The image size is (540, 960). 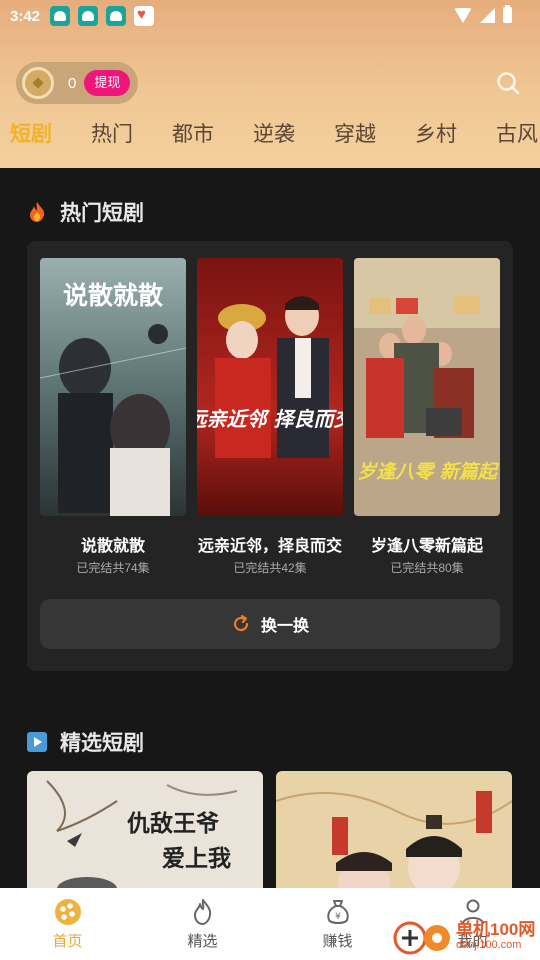 I want to click on flame-outline-icon, so click(x=202, y=912).